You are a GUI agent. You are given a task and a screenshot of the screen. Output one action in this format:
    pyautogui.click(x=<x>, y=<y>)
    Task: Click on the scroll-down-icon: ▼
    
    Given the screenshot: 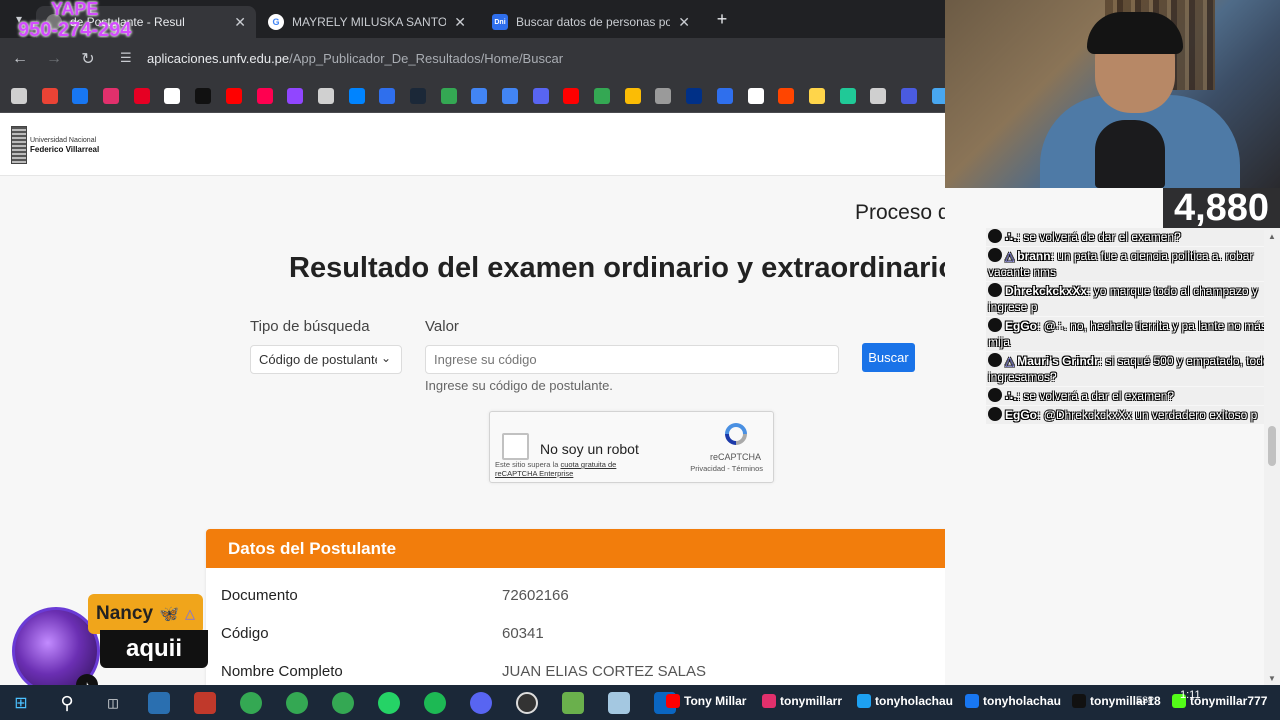 What is the action you would take?
    pyautogui.click(x=1272, y=678)
    